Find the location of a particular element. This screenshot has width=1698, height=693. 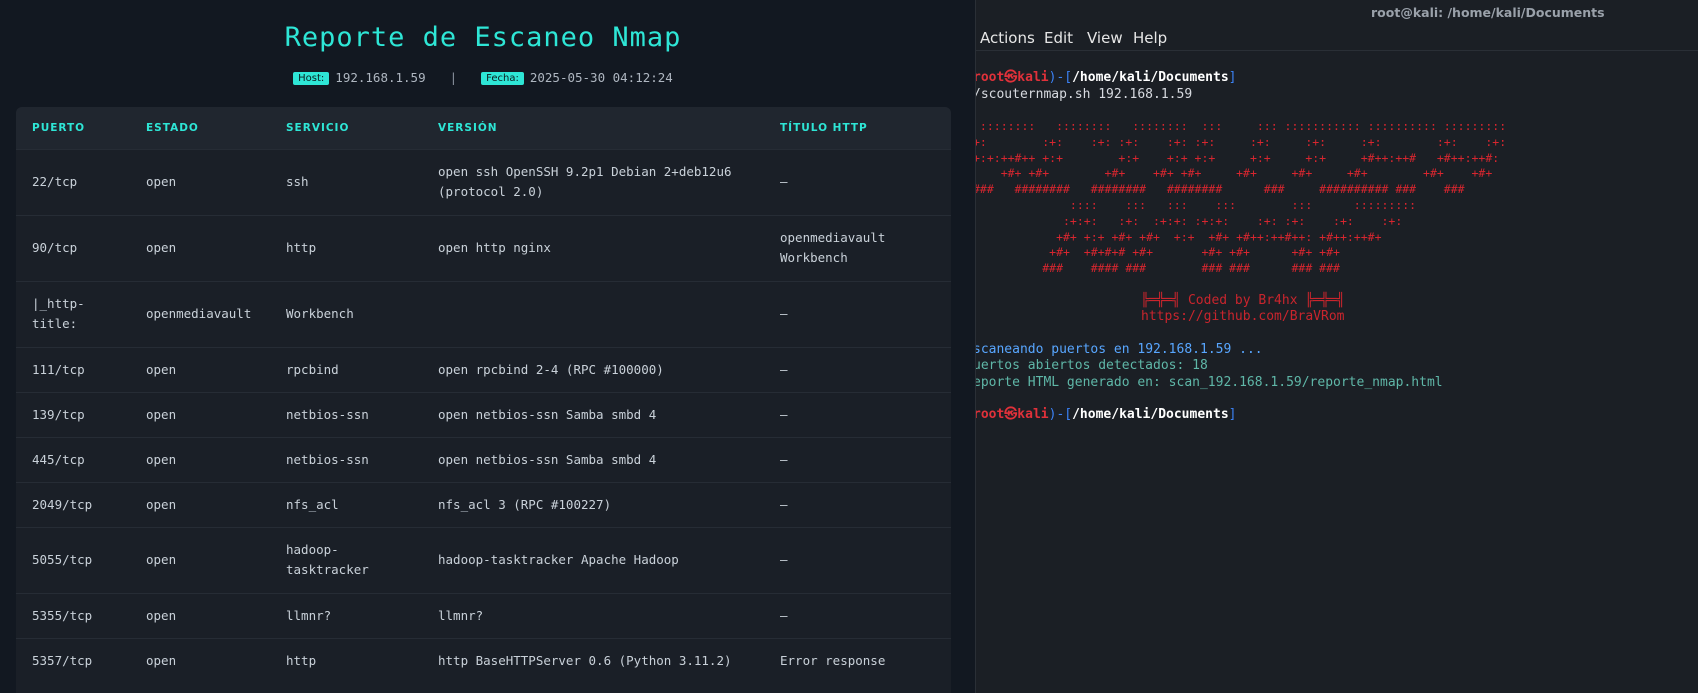

cell-port: 111/tcp is located at coordinates (73, 369).